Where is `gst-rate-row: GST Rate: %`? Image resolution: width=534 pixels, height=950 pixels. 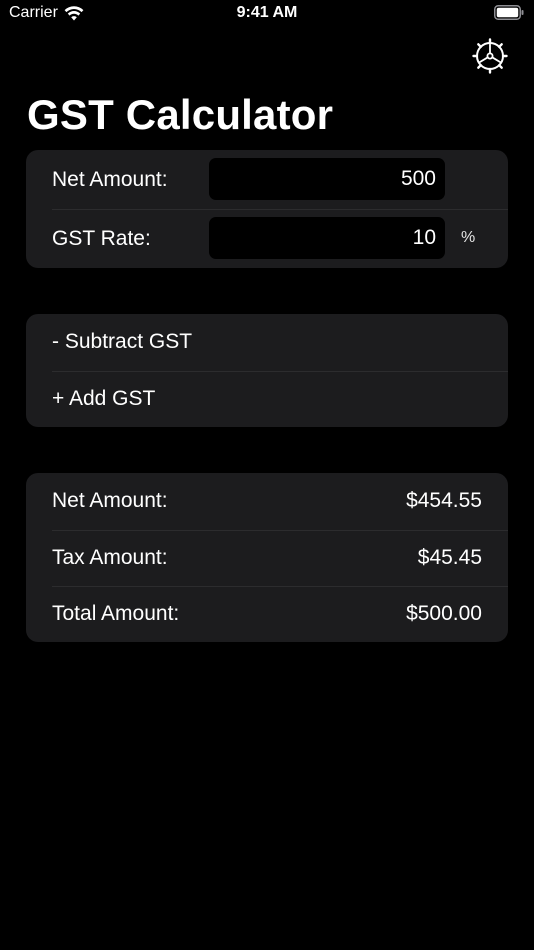
gst-rate-row: GST Rate: % is located at coordinates (267, 238).